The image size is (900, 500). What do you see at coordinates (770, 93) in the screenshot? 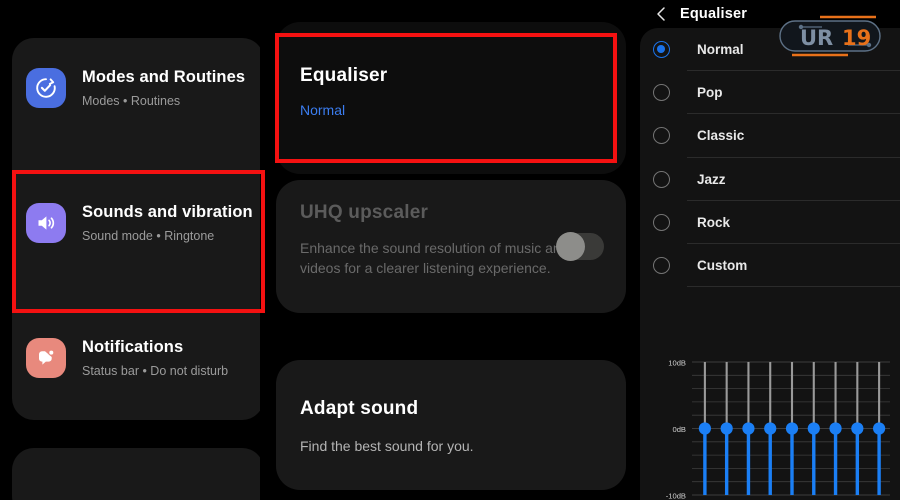
I see `list-item: Pop` at bounding box center [770, 93].